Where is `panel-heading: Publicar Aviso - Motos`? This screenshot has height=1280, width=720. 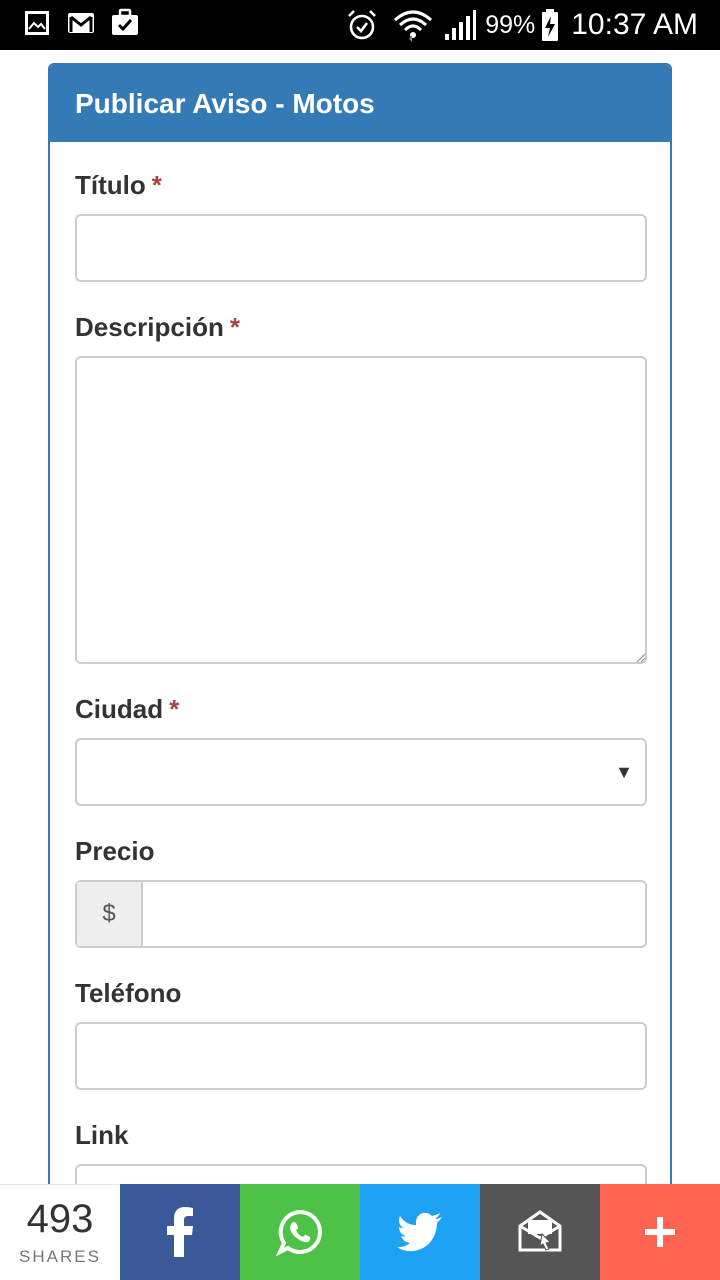
panel-heading: Publicar Aviso - Motos is located at coordinates (360, 103).